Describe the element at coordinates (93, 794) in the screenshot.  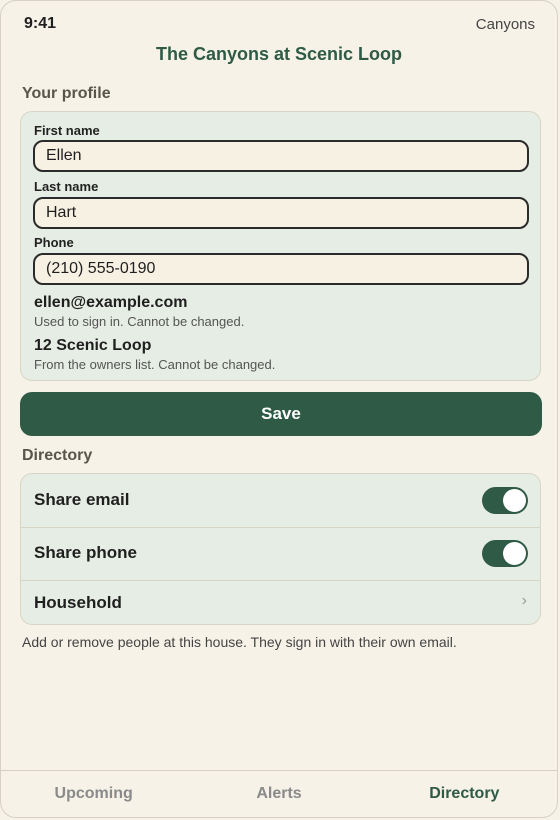
I see `tab-upcoming: Upcoming` at that location.